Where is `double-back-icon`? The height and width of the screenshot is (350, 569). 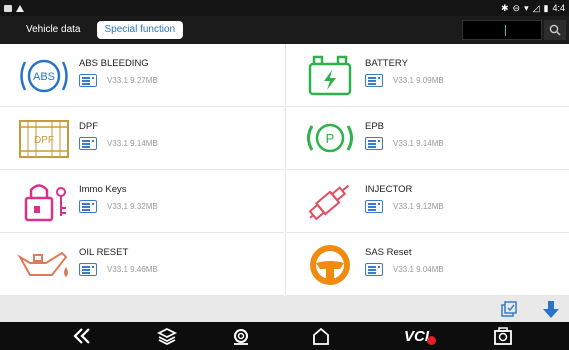
double-back-icon is located at coordinates (81, 336).